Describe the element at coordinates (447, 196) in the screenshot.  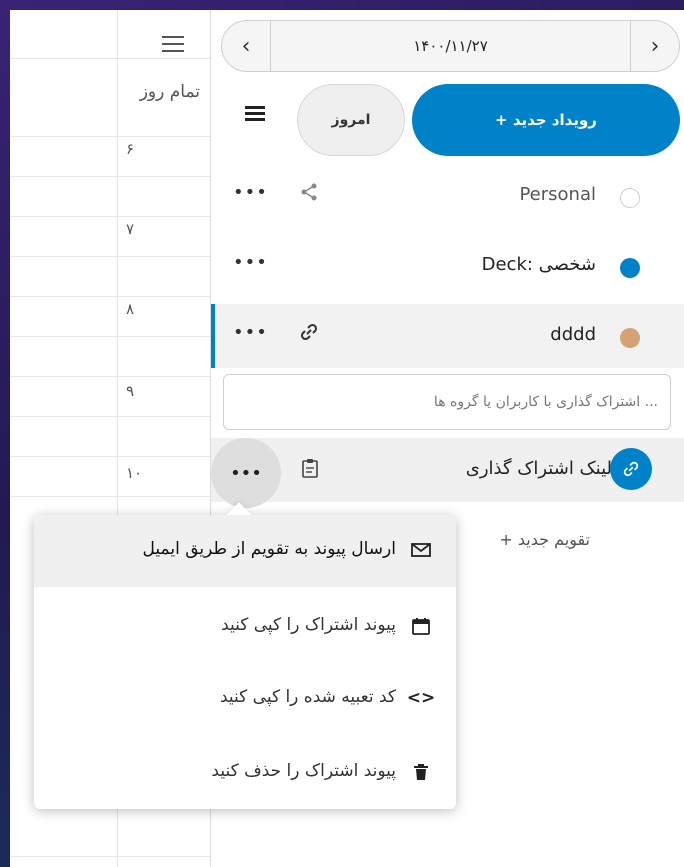
I see `calendar-item-personal: ••• Personal` at that location.